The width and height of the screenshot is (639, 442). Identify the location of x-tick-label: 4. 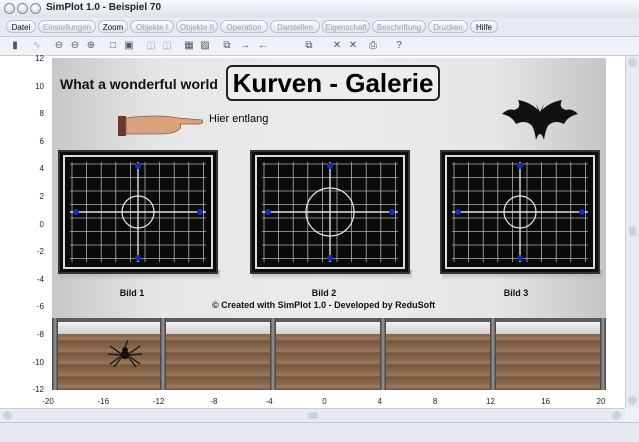
(380, 401).